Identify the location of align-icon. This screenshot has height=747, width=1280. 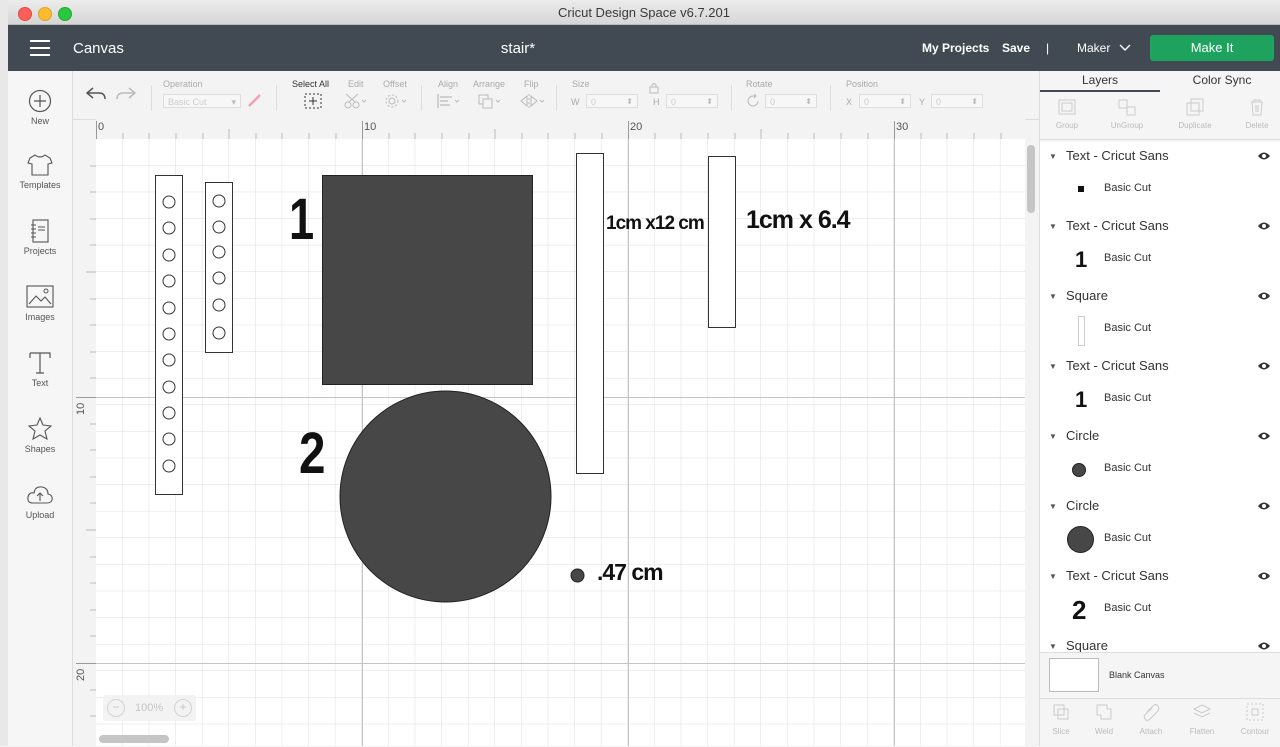
(449, 101).